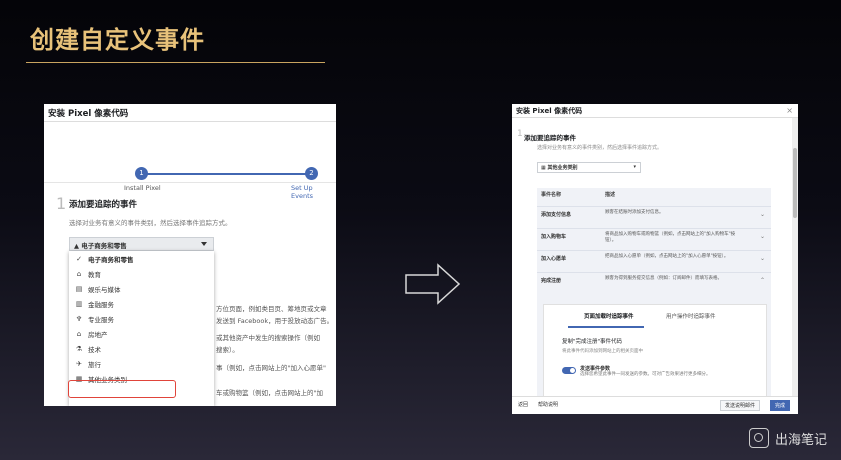  Describe the element at coordinates (141, 348) in the screenshot. I see `option-tech: ⚗ 技术` at that location.